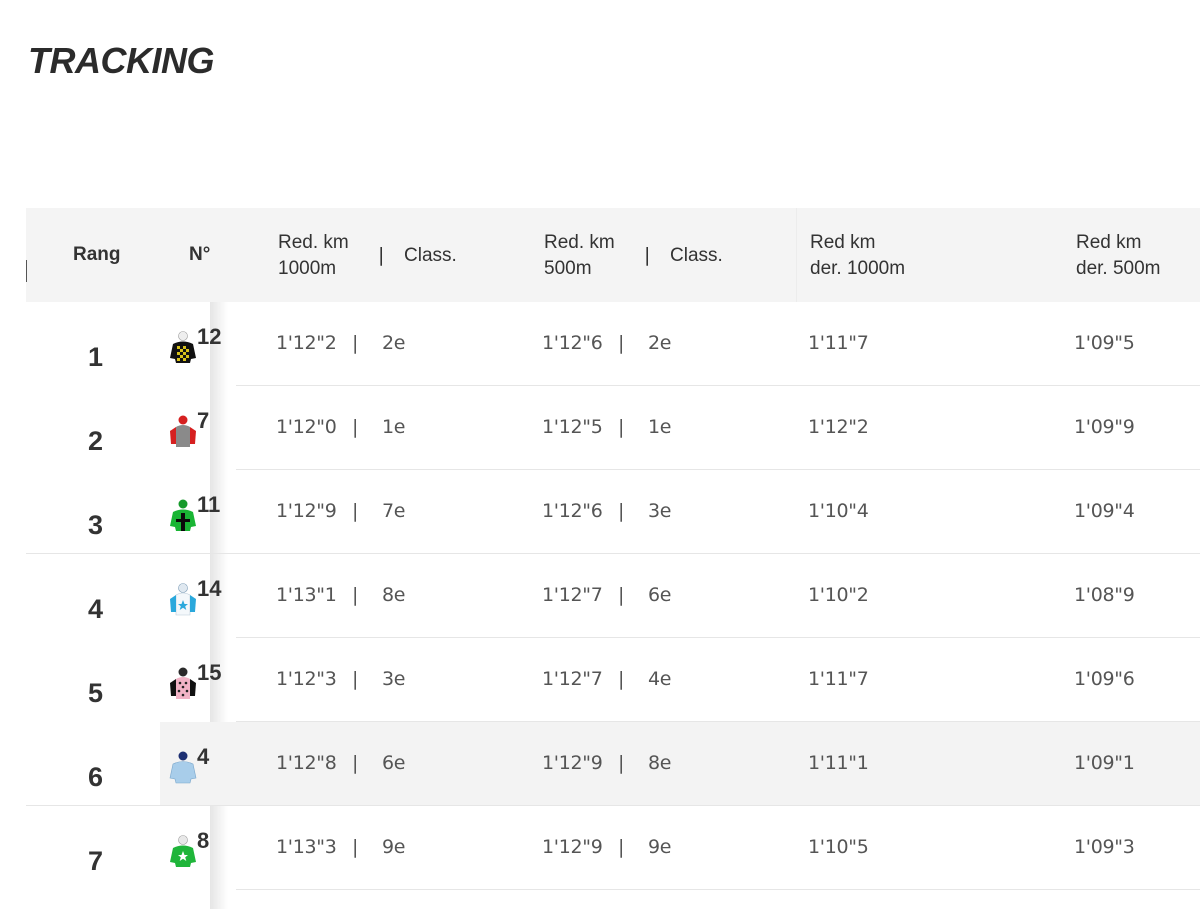  Describe the element at coordinates (660, 595) in the screenshot. I see `class-500: 6e` at that location.